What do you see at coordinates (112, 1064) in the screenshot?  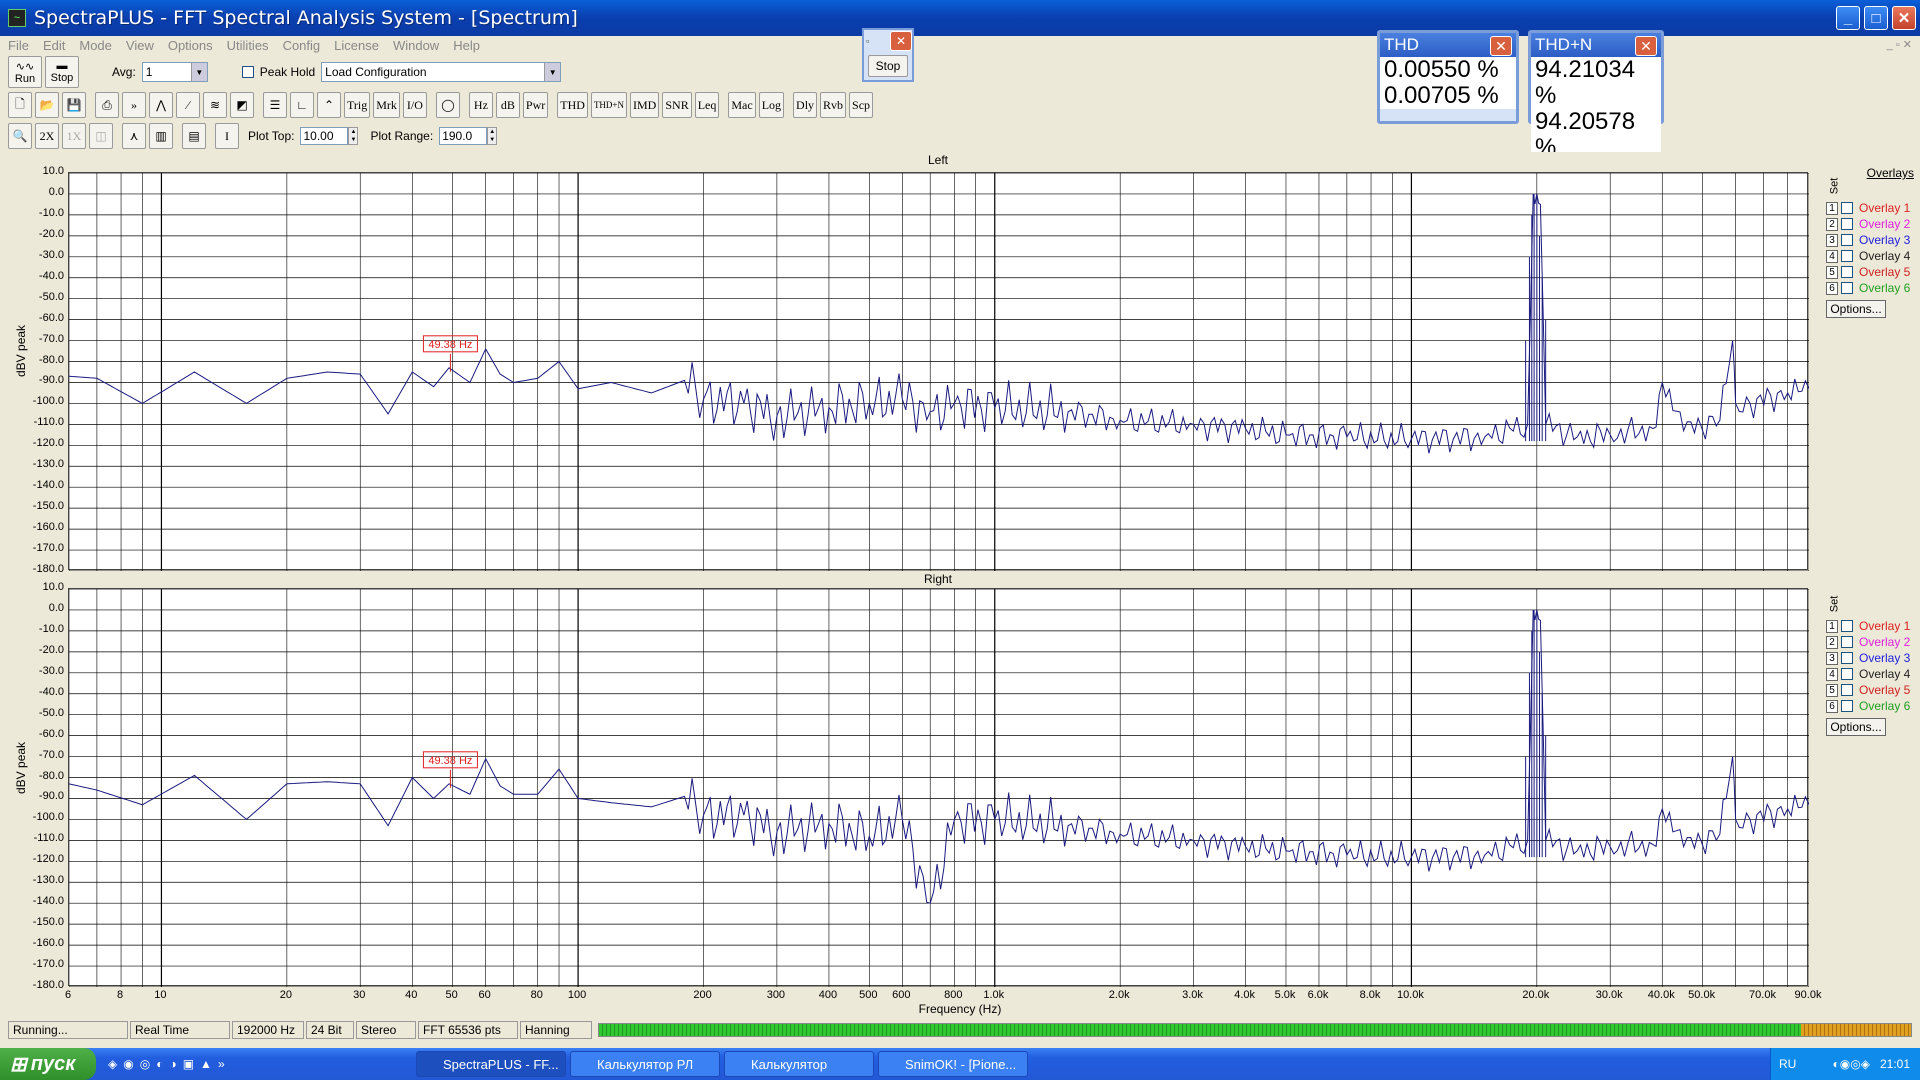 I see `quicklaunch-icon: ◈` at bounding box center [112, 1064].